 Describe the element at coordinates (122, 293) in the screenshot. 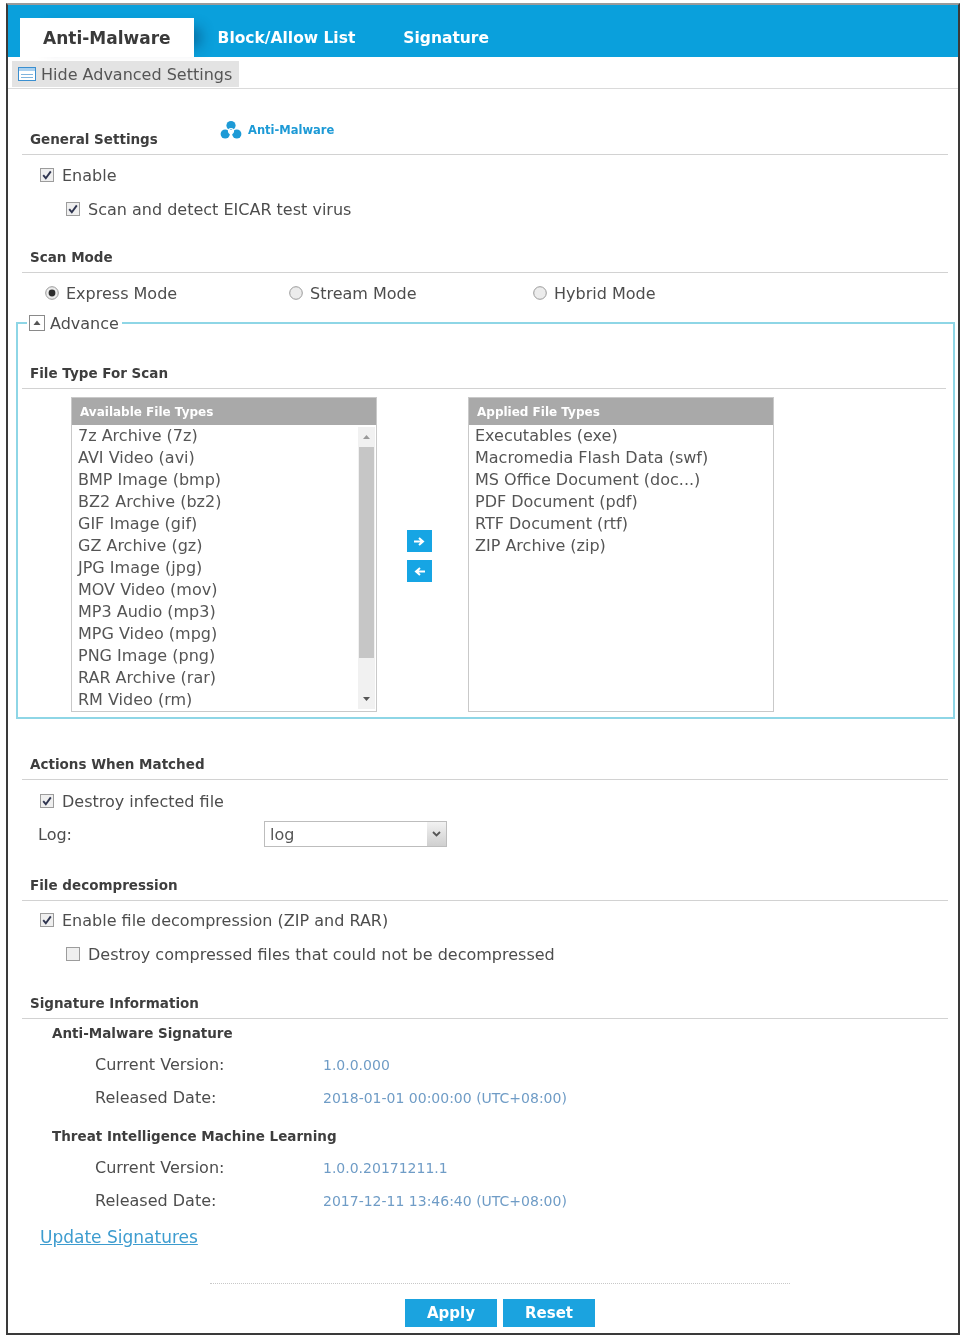

I see `radio-label: Express Mode` at that location.